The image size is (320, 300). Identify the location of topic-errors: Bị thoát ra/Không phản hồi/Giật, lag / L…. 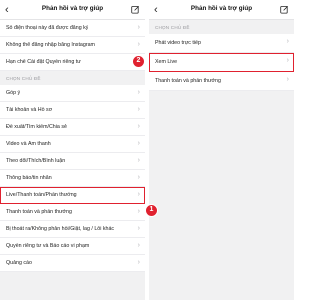
(72, 229).